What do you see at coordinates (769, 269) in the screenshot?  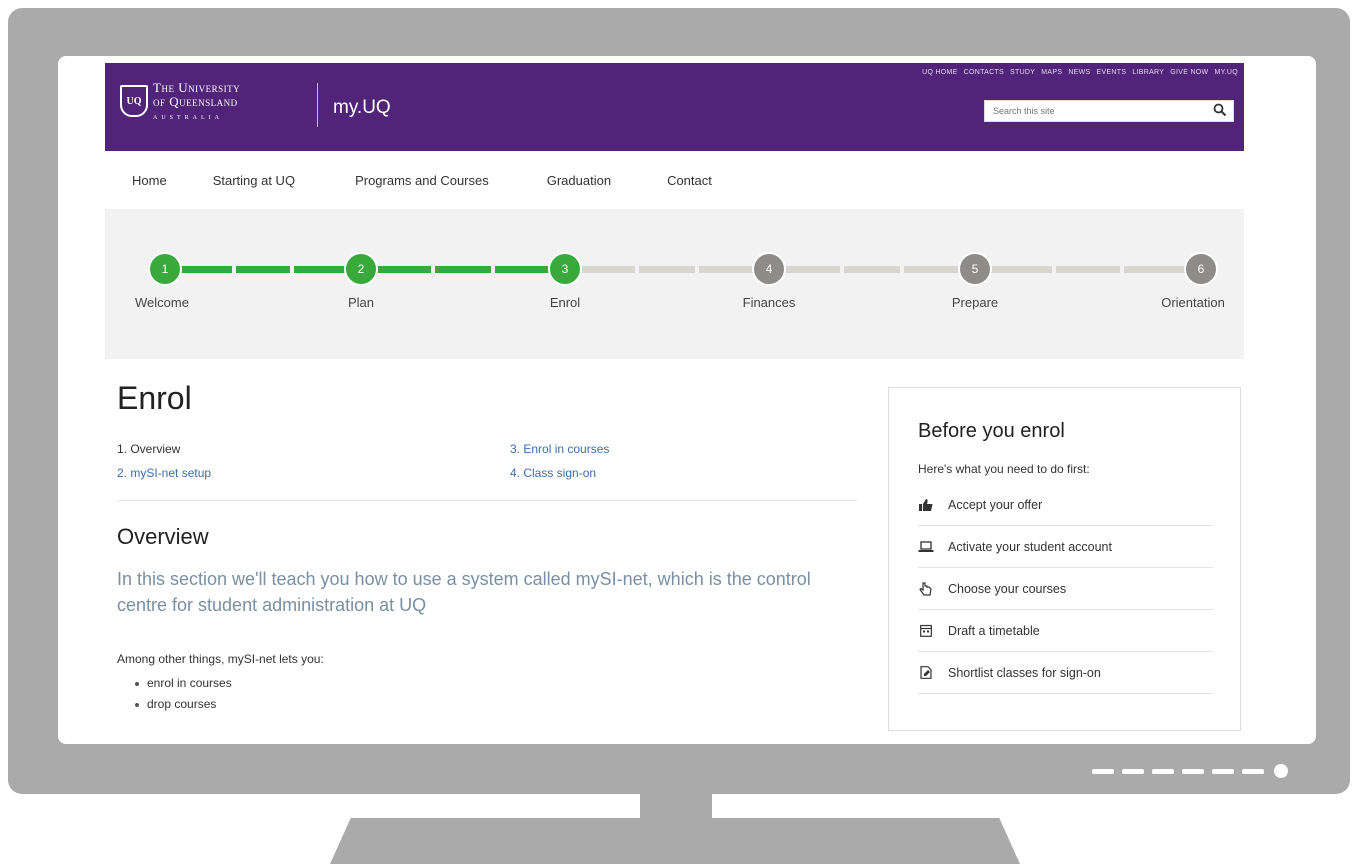 I see `progress-step-4: 4` at bounding box center [769, 269].